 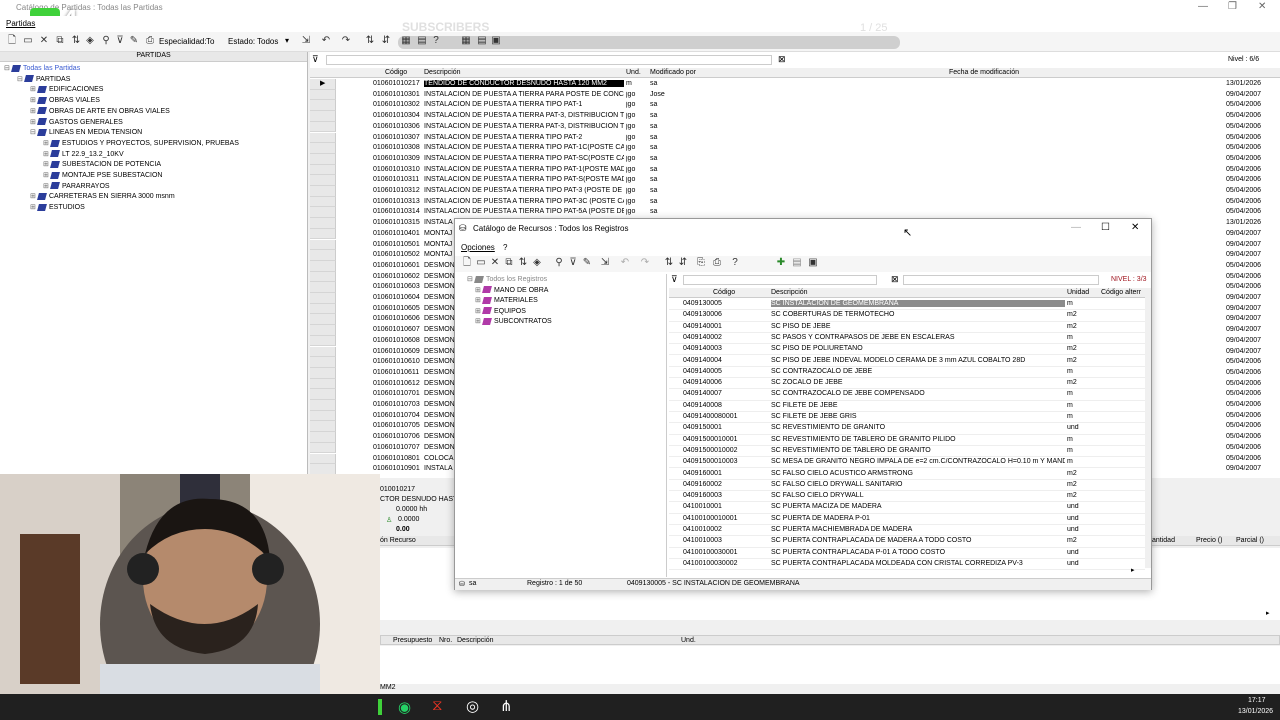 I want to click on col-recurso: ón Recurso, so click(x=398, y=540).